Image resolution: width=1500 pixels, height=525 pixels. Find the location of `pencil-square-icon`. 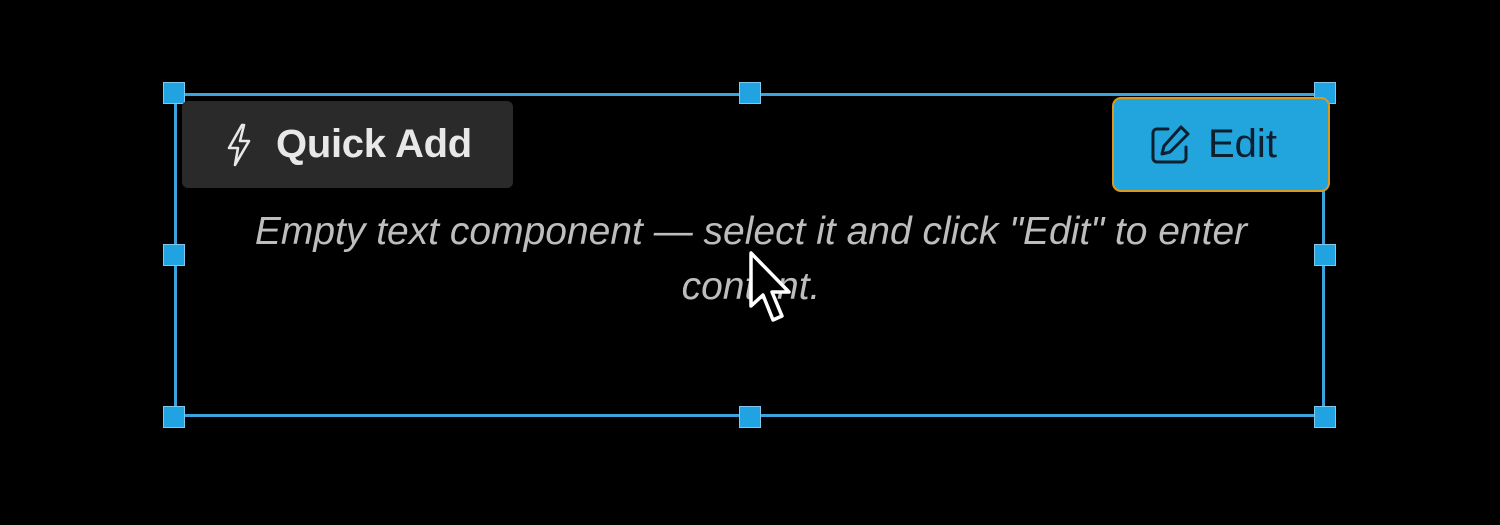

pencil-square-icon is located at coordinates (1170, 144).